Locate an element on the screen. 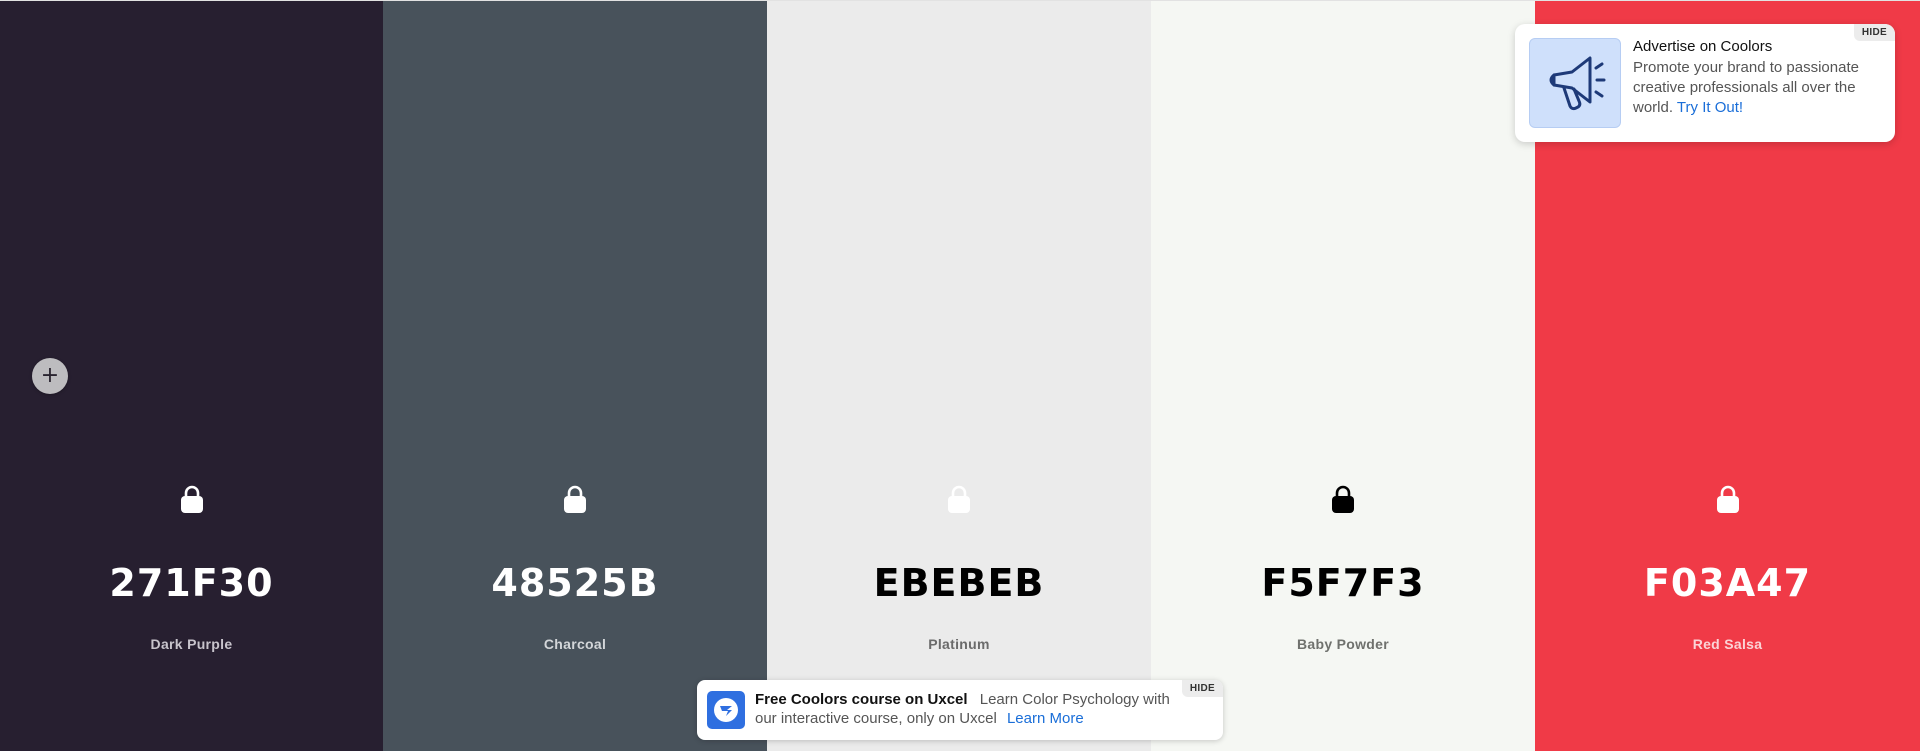 The width and height of the screenshot is (1920, 751). ad-thumbnail is located at coordinates (1575, 83).